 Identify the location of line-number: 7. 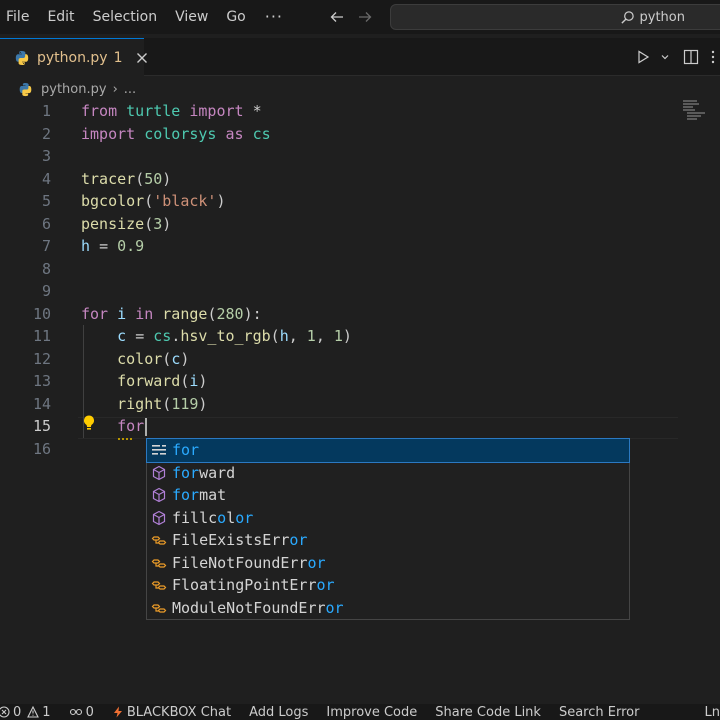
(46, 246).